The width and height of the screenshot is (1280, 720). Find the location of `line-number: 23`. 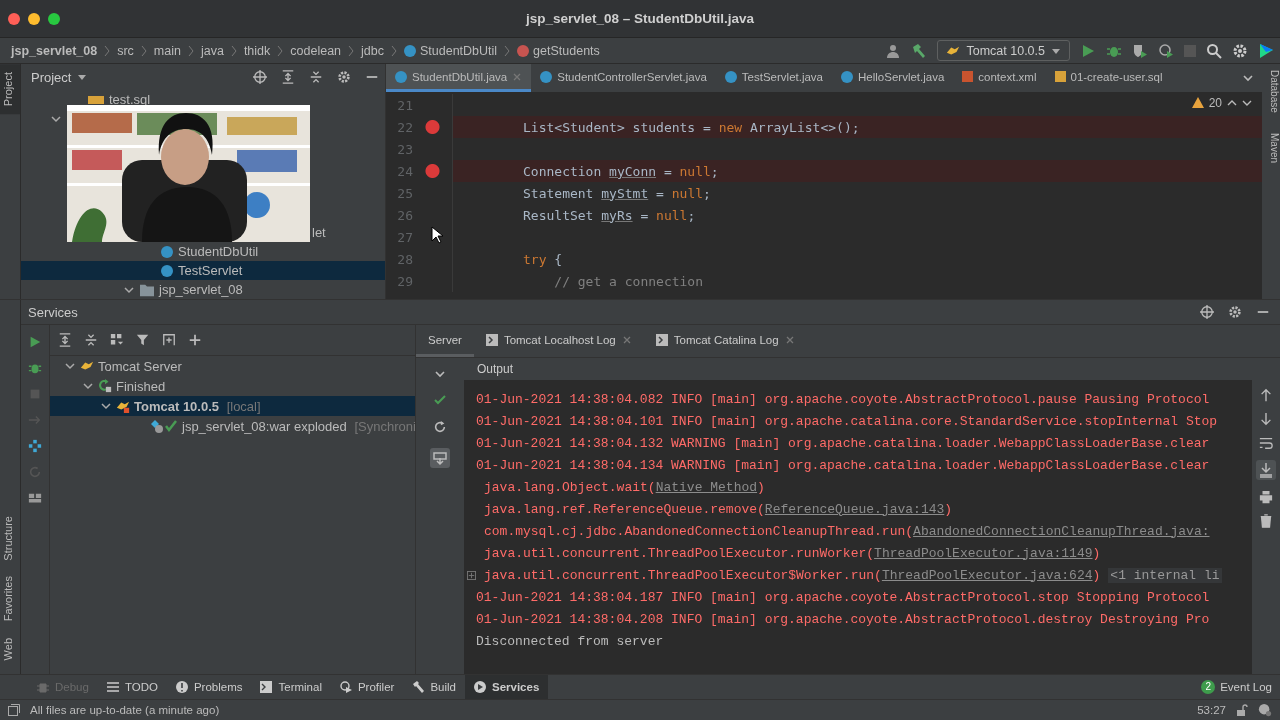

line-number: 23 is located at coordinates (404, 149).